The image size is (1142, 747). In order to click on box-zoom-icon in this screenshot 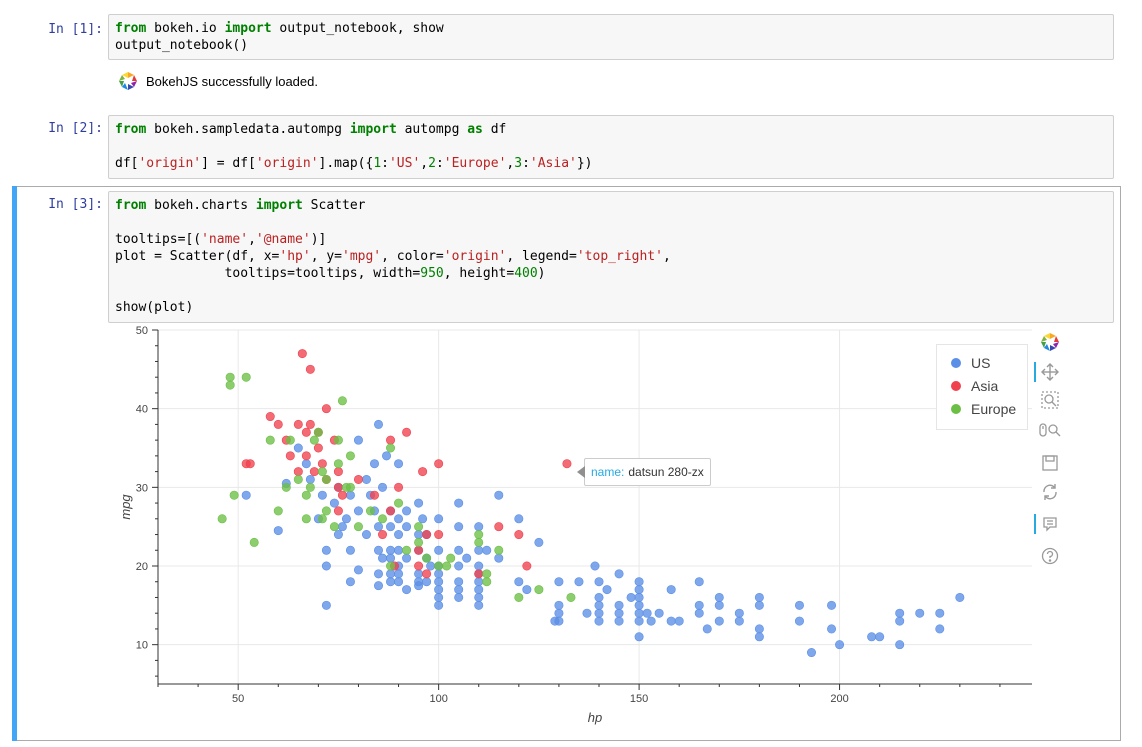, I will do `click(1050, 400)`.